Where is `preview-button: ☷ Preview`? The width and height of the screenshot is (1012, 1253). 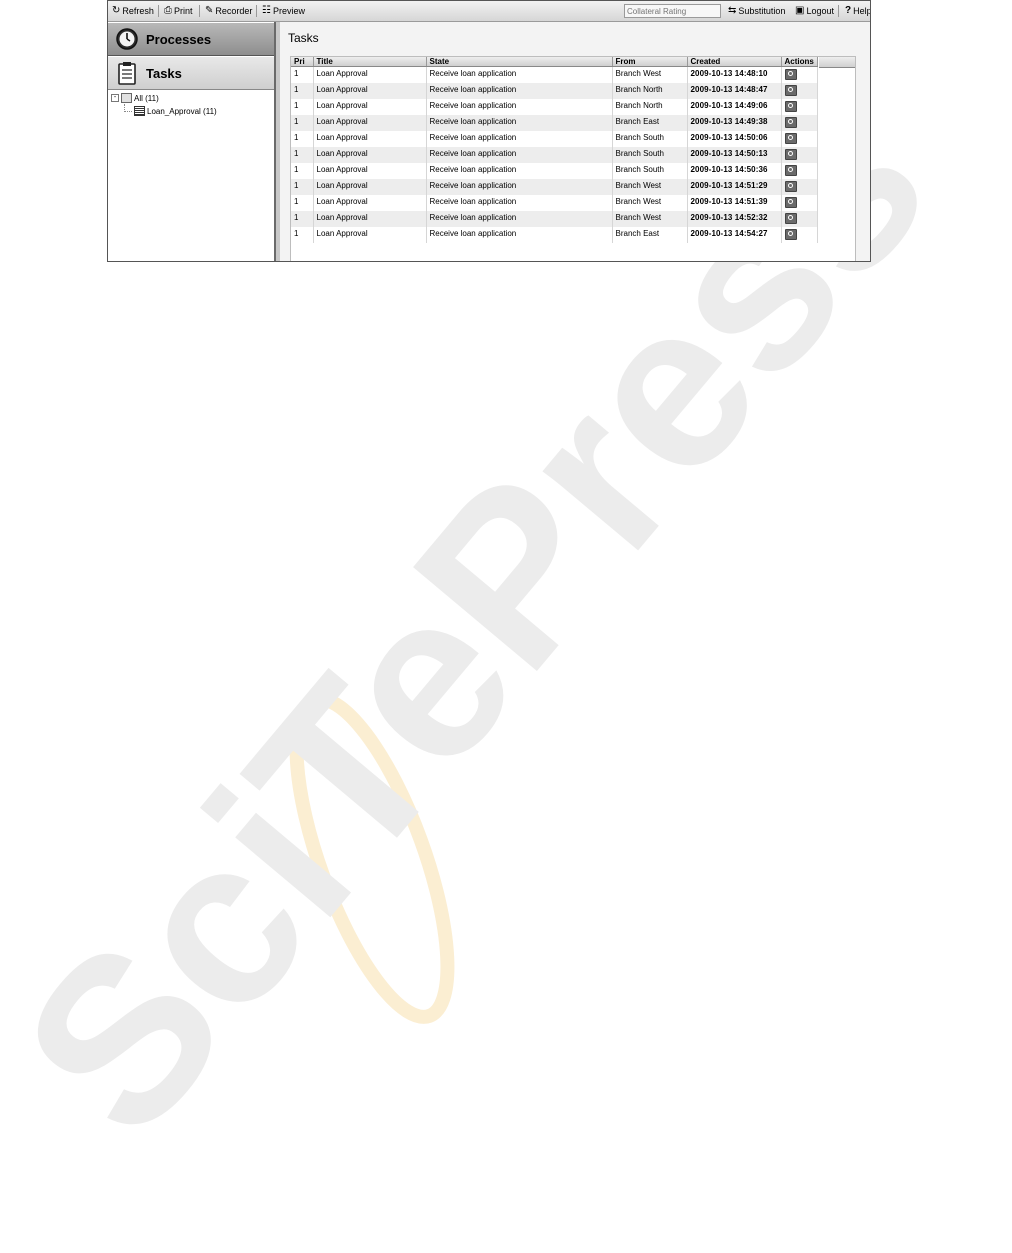
preview-button: ☷ Preview is located at coordinates (283, 11).